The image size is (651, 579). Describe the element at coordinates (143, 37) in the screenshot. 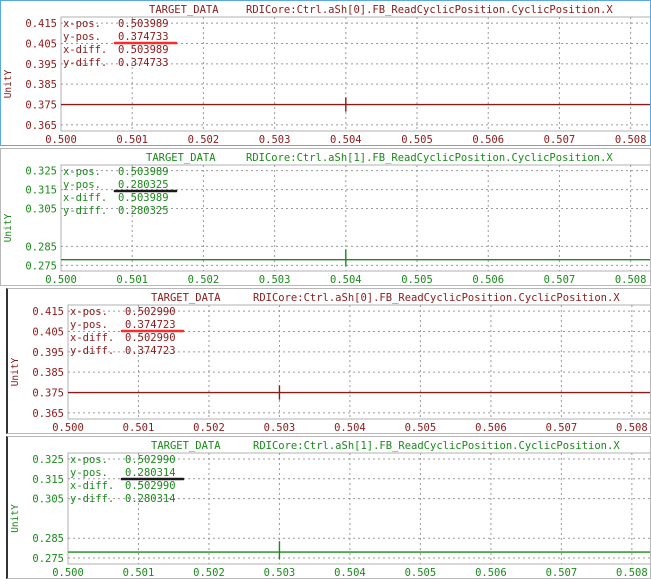

I see `readout-y-pos-value: 0.374733` at that location.